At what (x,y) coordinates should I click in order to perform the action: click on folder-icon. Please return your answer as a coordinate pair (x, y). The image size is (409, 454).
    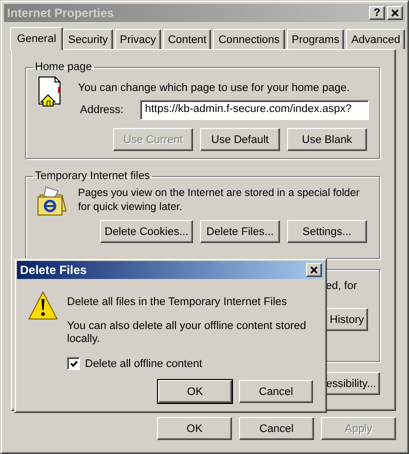
    Looking at the image, I should click on (52, 201).